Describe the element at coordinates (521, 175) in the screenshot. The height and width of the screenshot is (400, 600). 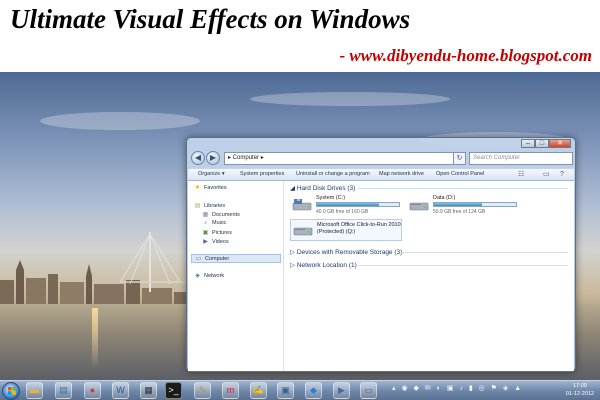
I see `view-options-icon: ☷` at that location.